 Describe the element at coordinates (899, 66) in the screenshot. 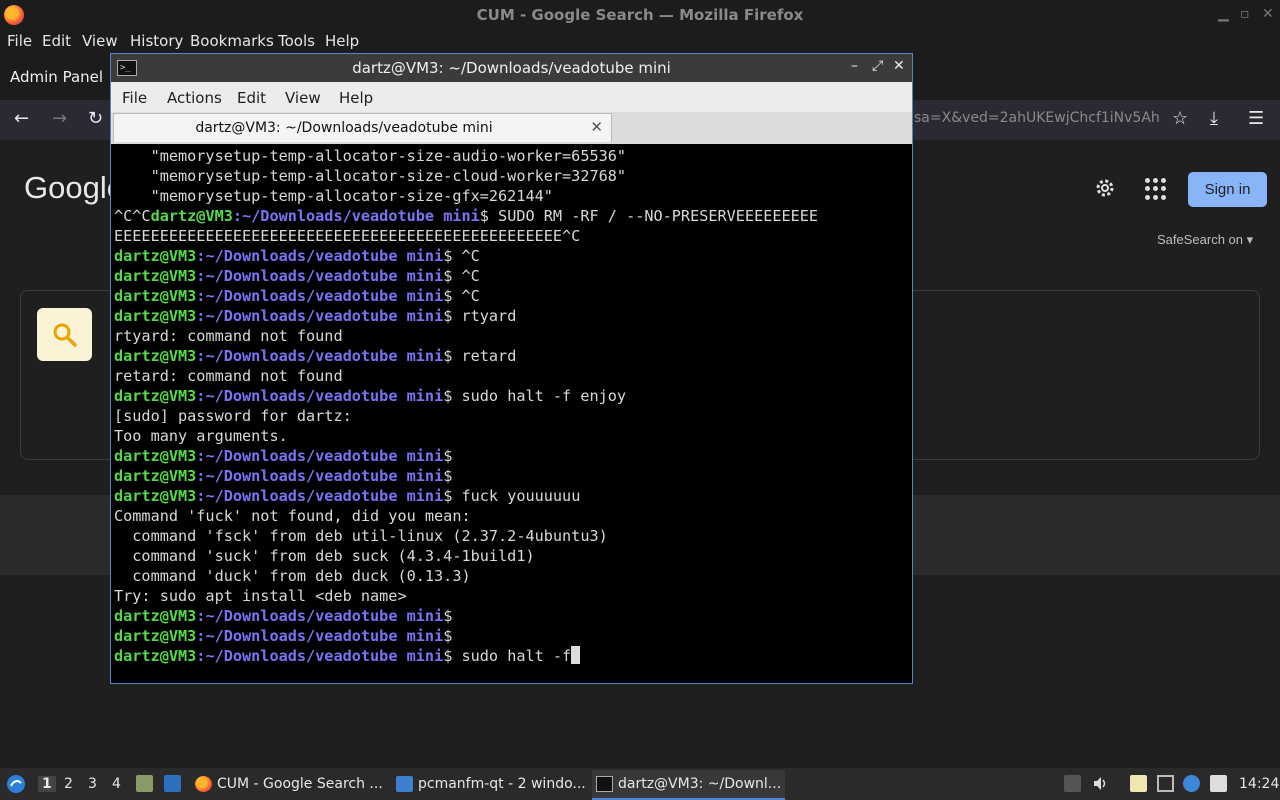

I see `terminal-close-icon: ✕` at that location.